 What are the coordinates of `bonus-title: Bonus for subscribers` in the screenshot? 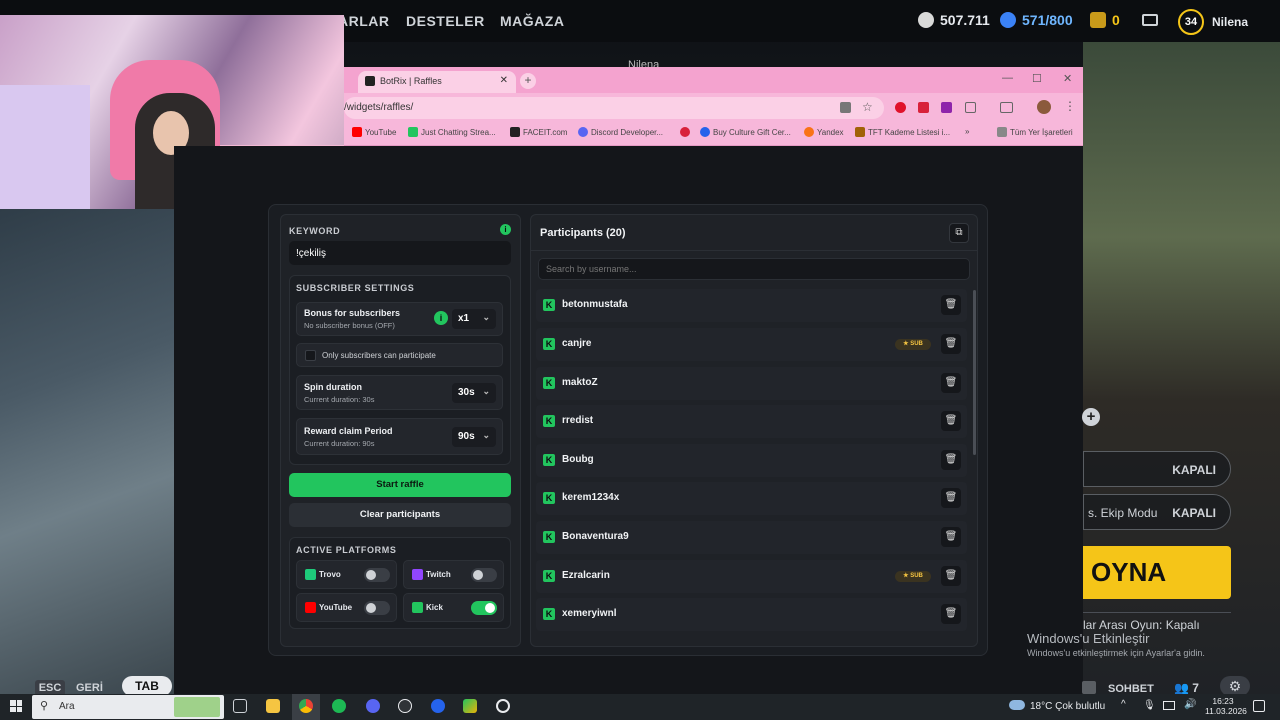 It's located at (352, 313).